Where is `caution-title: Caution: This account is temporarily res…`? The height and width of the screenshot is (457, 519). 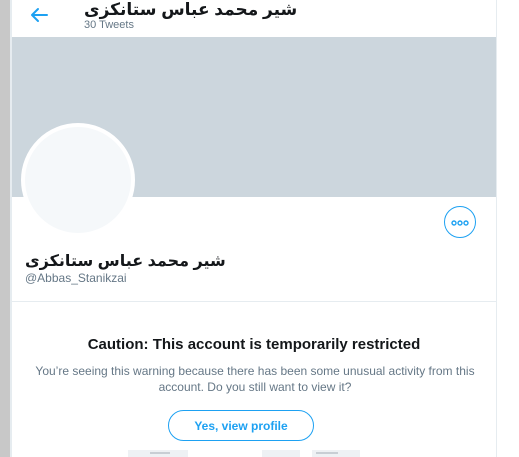
caution-title: Caution: This account is temporarily res… is located at coordinates (254, 344).